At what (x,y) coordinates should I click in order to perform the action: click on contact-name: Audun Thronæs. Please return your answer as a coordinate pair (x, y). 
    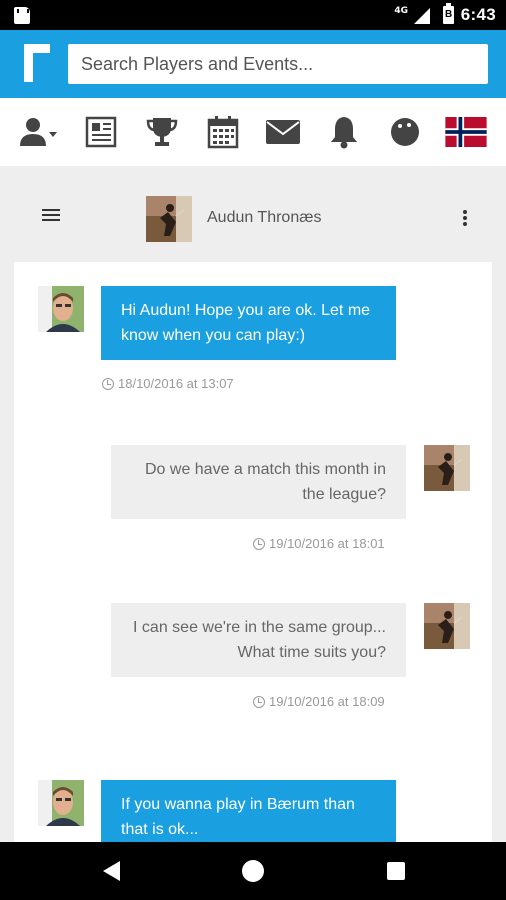
    Looking at the image, I should click on (264, 217).